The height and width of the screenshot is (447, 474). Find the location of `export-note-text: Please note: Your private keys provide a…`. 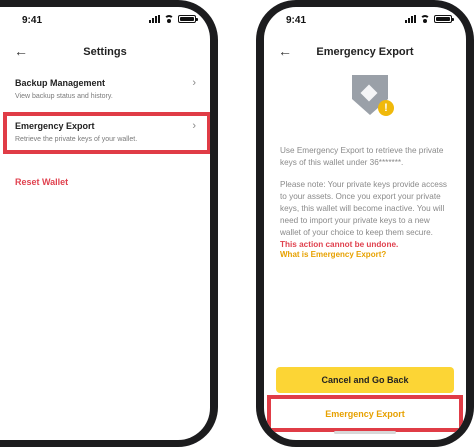

export-note-text: Please note: Your private keys provide a… is located at coordinates (366, 215).